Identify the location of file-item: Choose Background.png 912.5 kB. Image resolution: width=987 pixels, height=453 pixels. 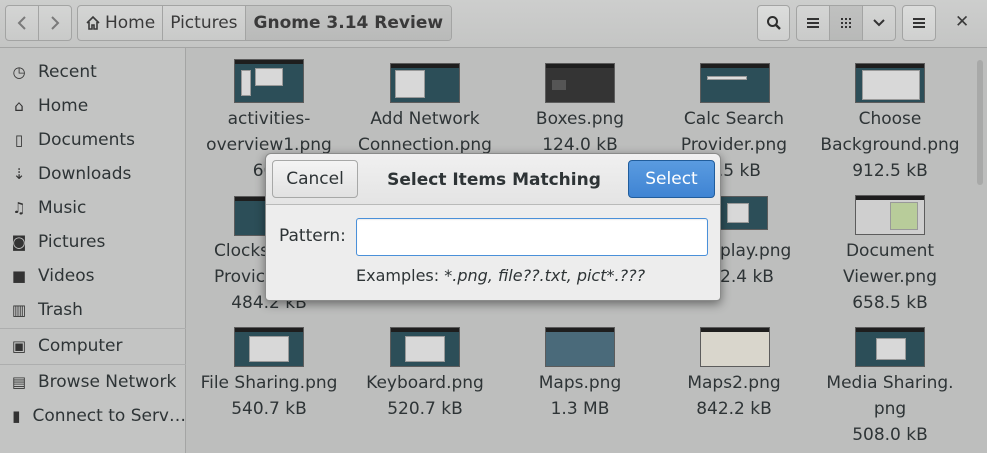
(890, 145).